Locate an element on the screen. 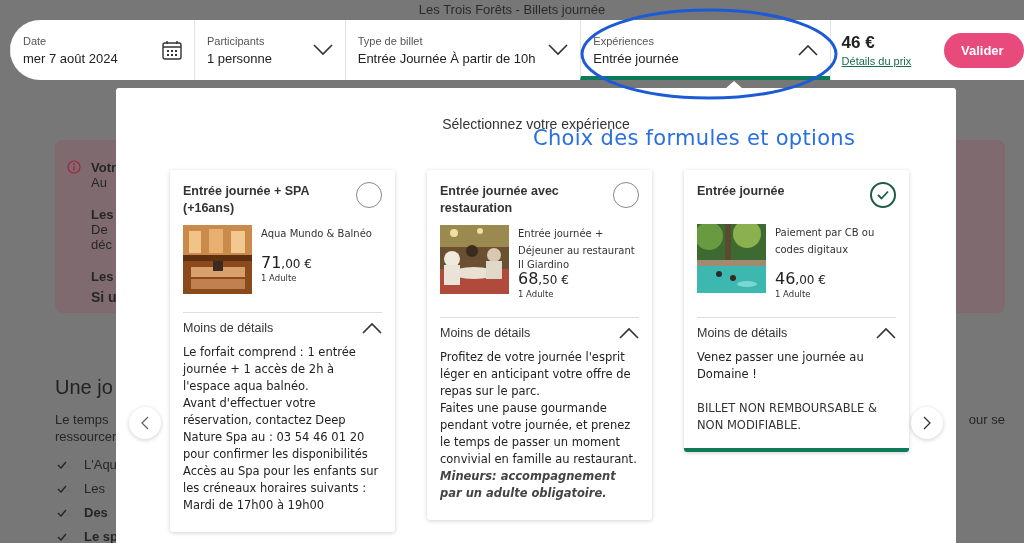 The image size is (1024, 543). booking-field: Type de billet Entrée Journée À partir de 10h is located at coordinates (462, 50).